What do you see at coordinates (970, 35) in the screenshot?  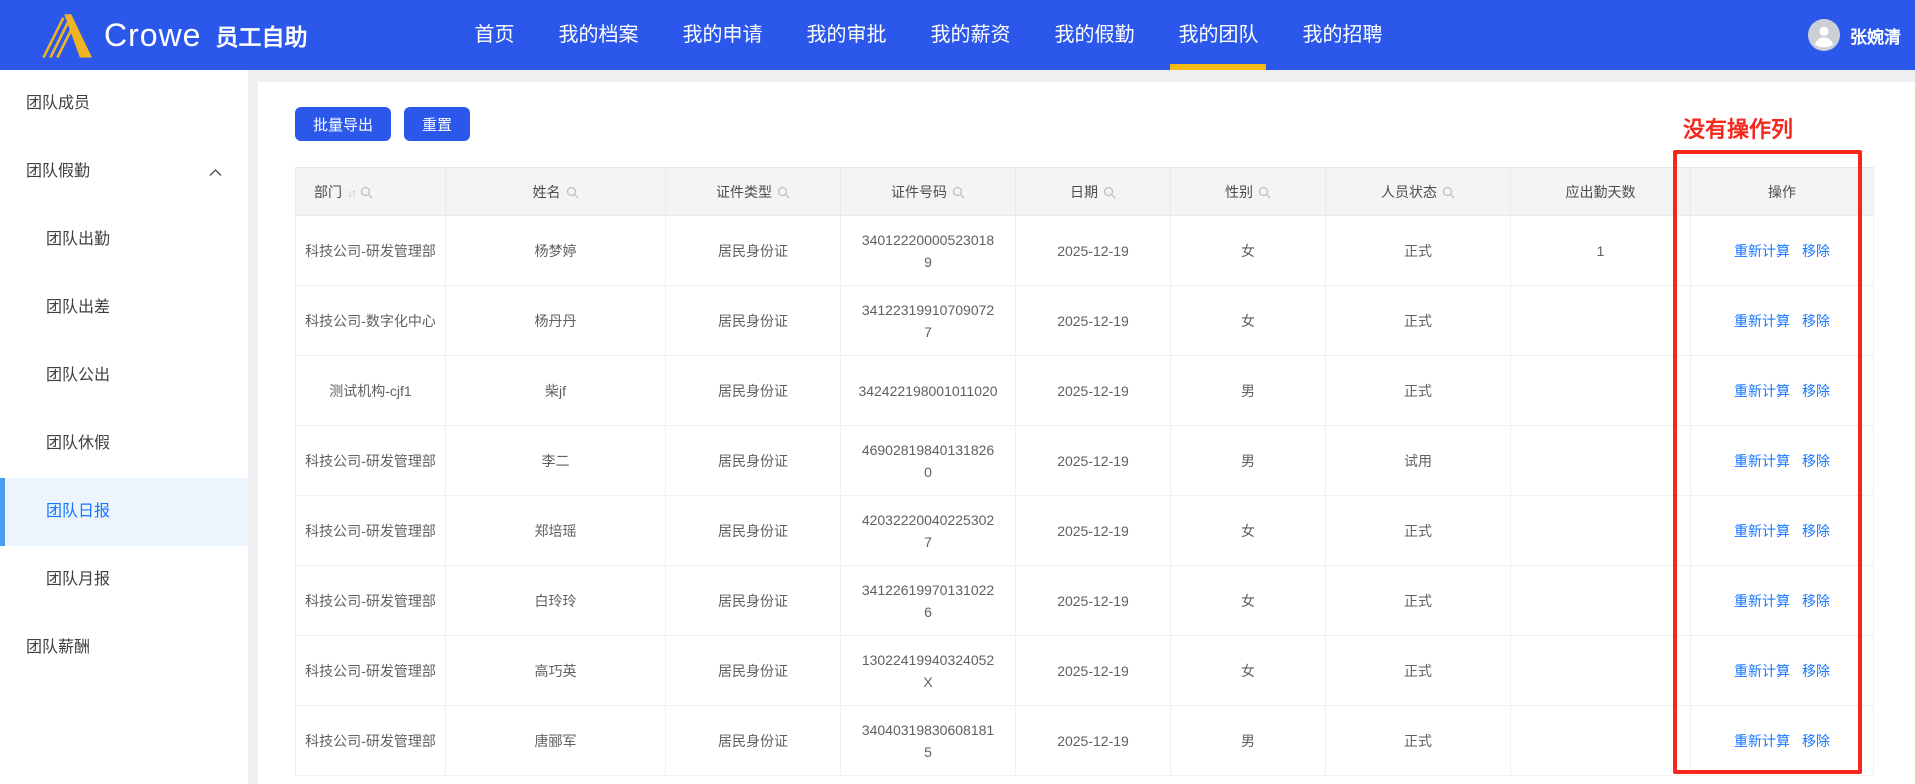 I see `nav-item-4: 我的薪资` at bounding box center [970, 35].